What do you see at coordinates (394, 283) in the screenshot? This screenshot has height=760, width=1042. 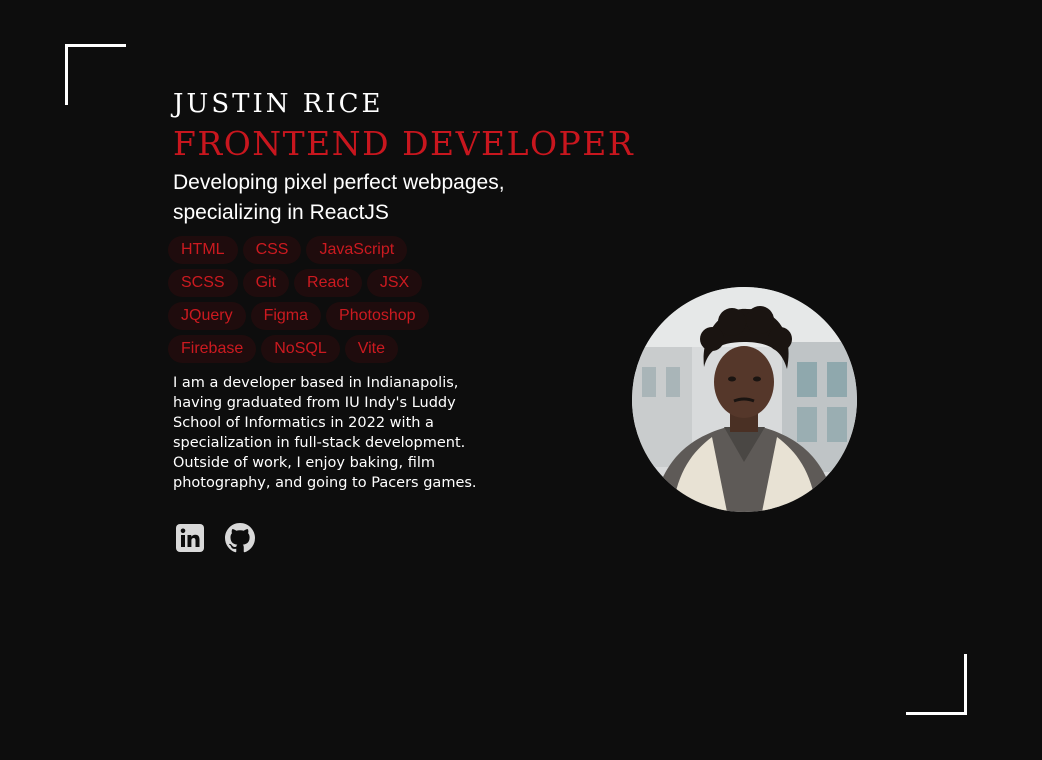 I see `skill-tag-jsx: JSX` at bounding box center [394, 283].